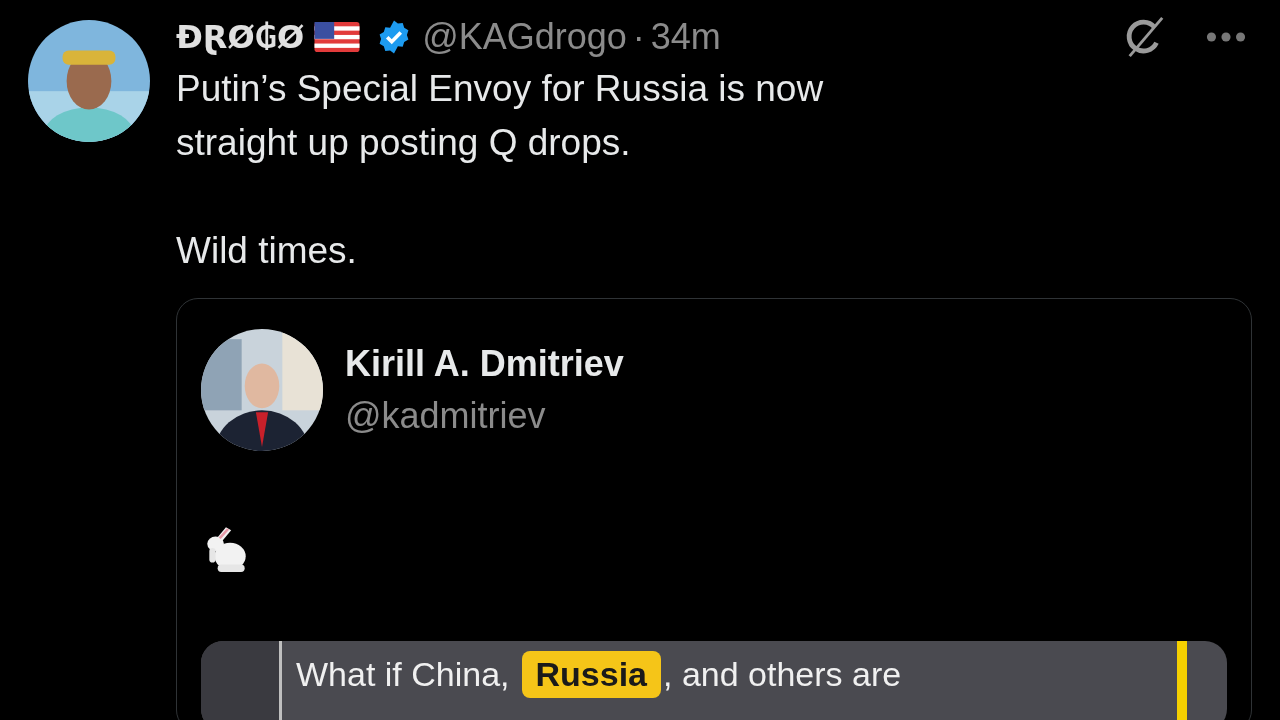 The height and width of the screenshot is (720, 1280). Describe the element at coordinates (404, 143) in the screenshot. I see `post-text: straight up posting Q drops.` at that location.